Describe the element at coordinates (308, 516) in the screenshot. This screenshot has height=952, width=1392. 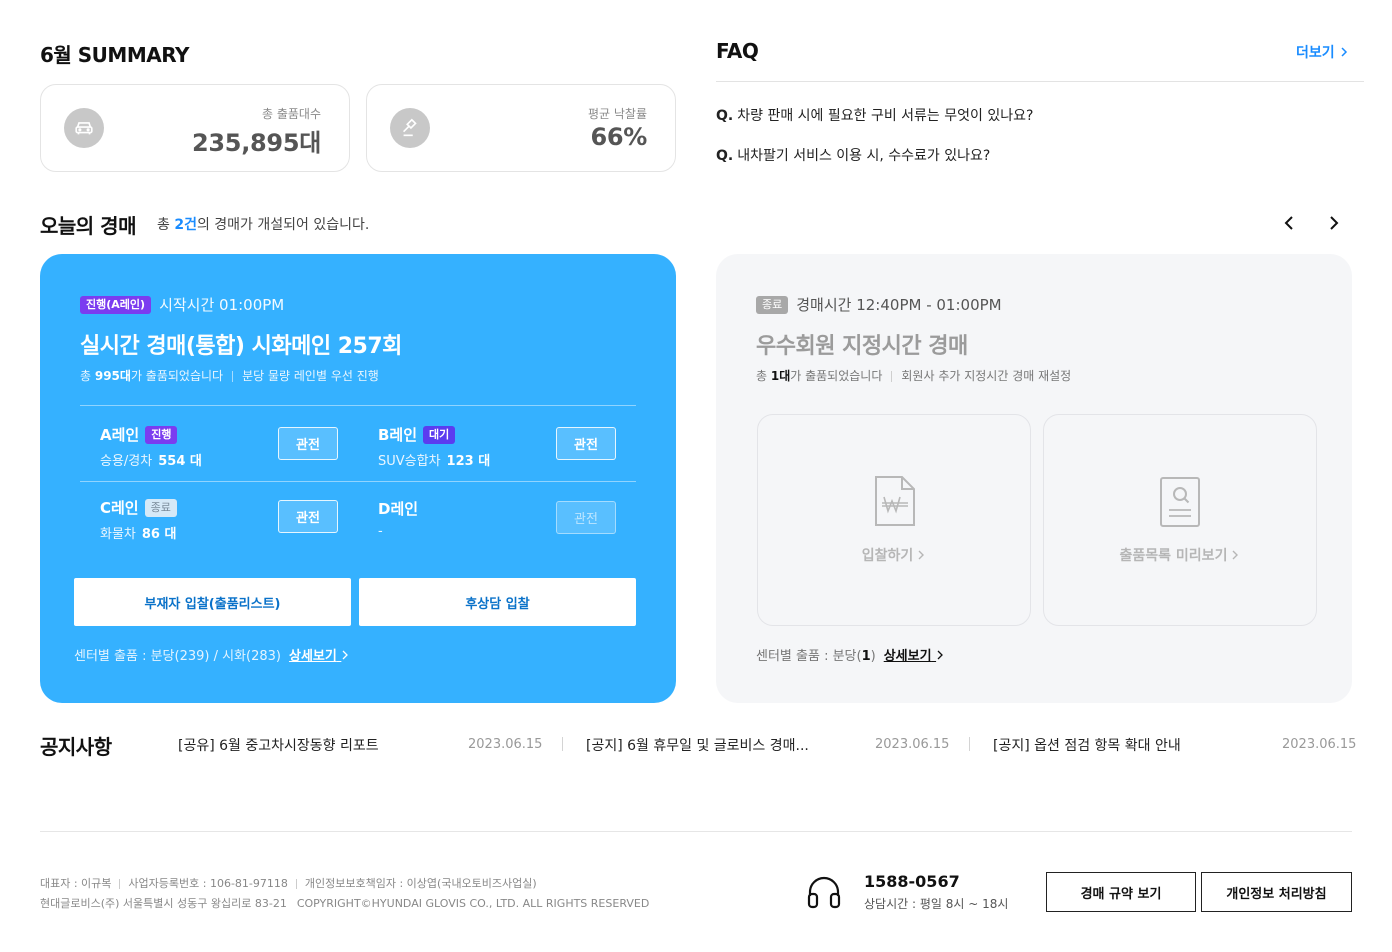
I see `lane-c-watch-button: 관전` at that location.